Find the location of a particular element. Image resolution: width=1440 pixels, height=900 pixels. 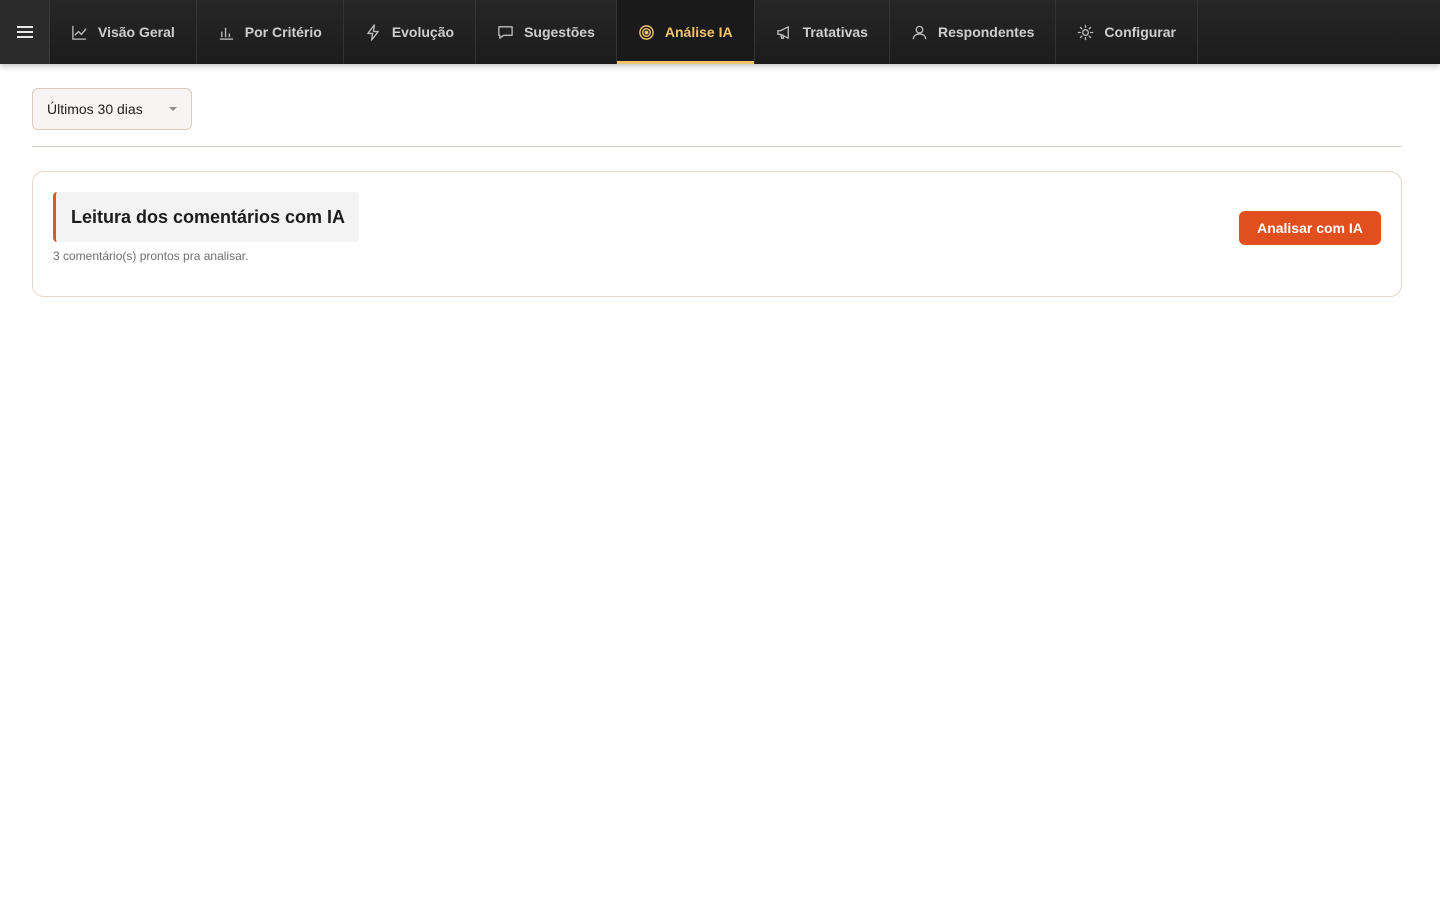

target-icon is located at coordinates (646, 32).